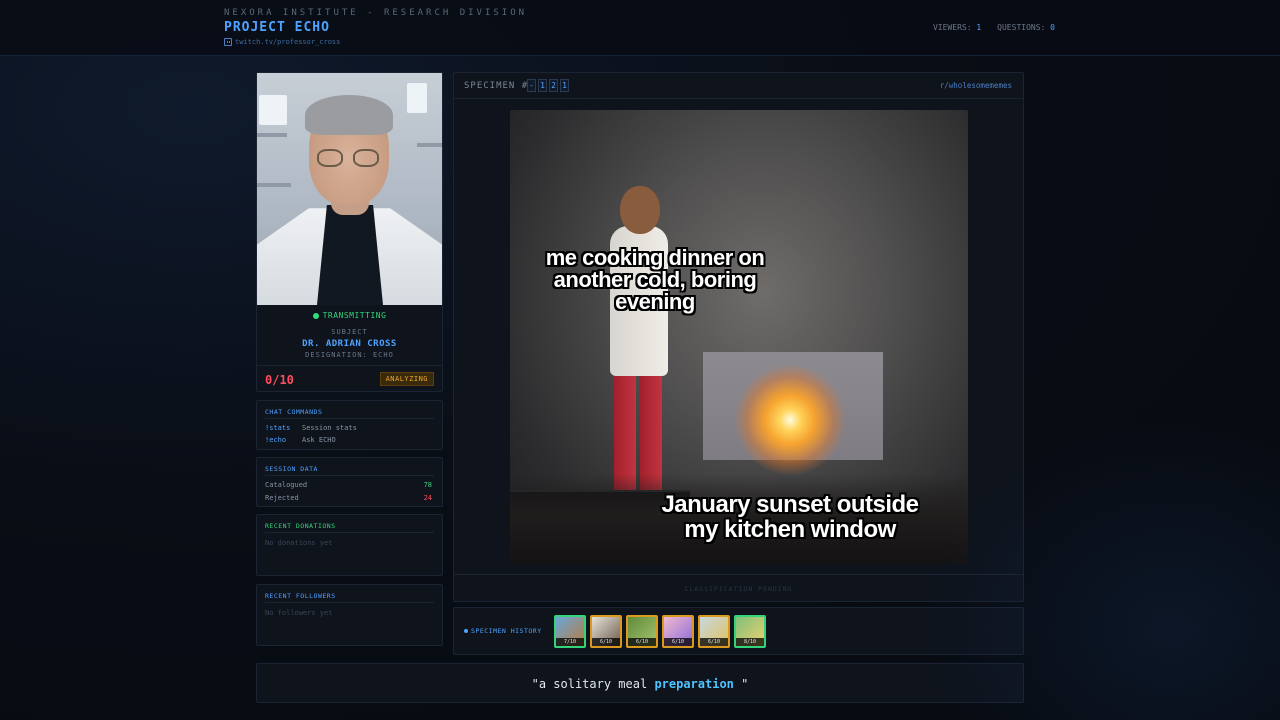 This screenshot has height=720, width=1280. Describe the element at coordinates (315, 315) in the screenshot. I see `live-dot-icon` at that location.